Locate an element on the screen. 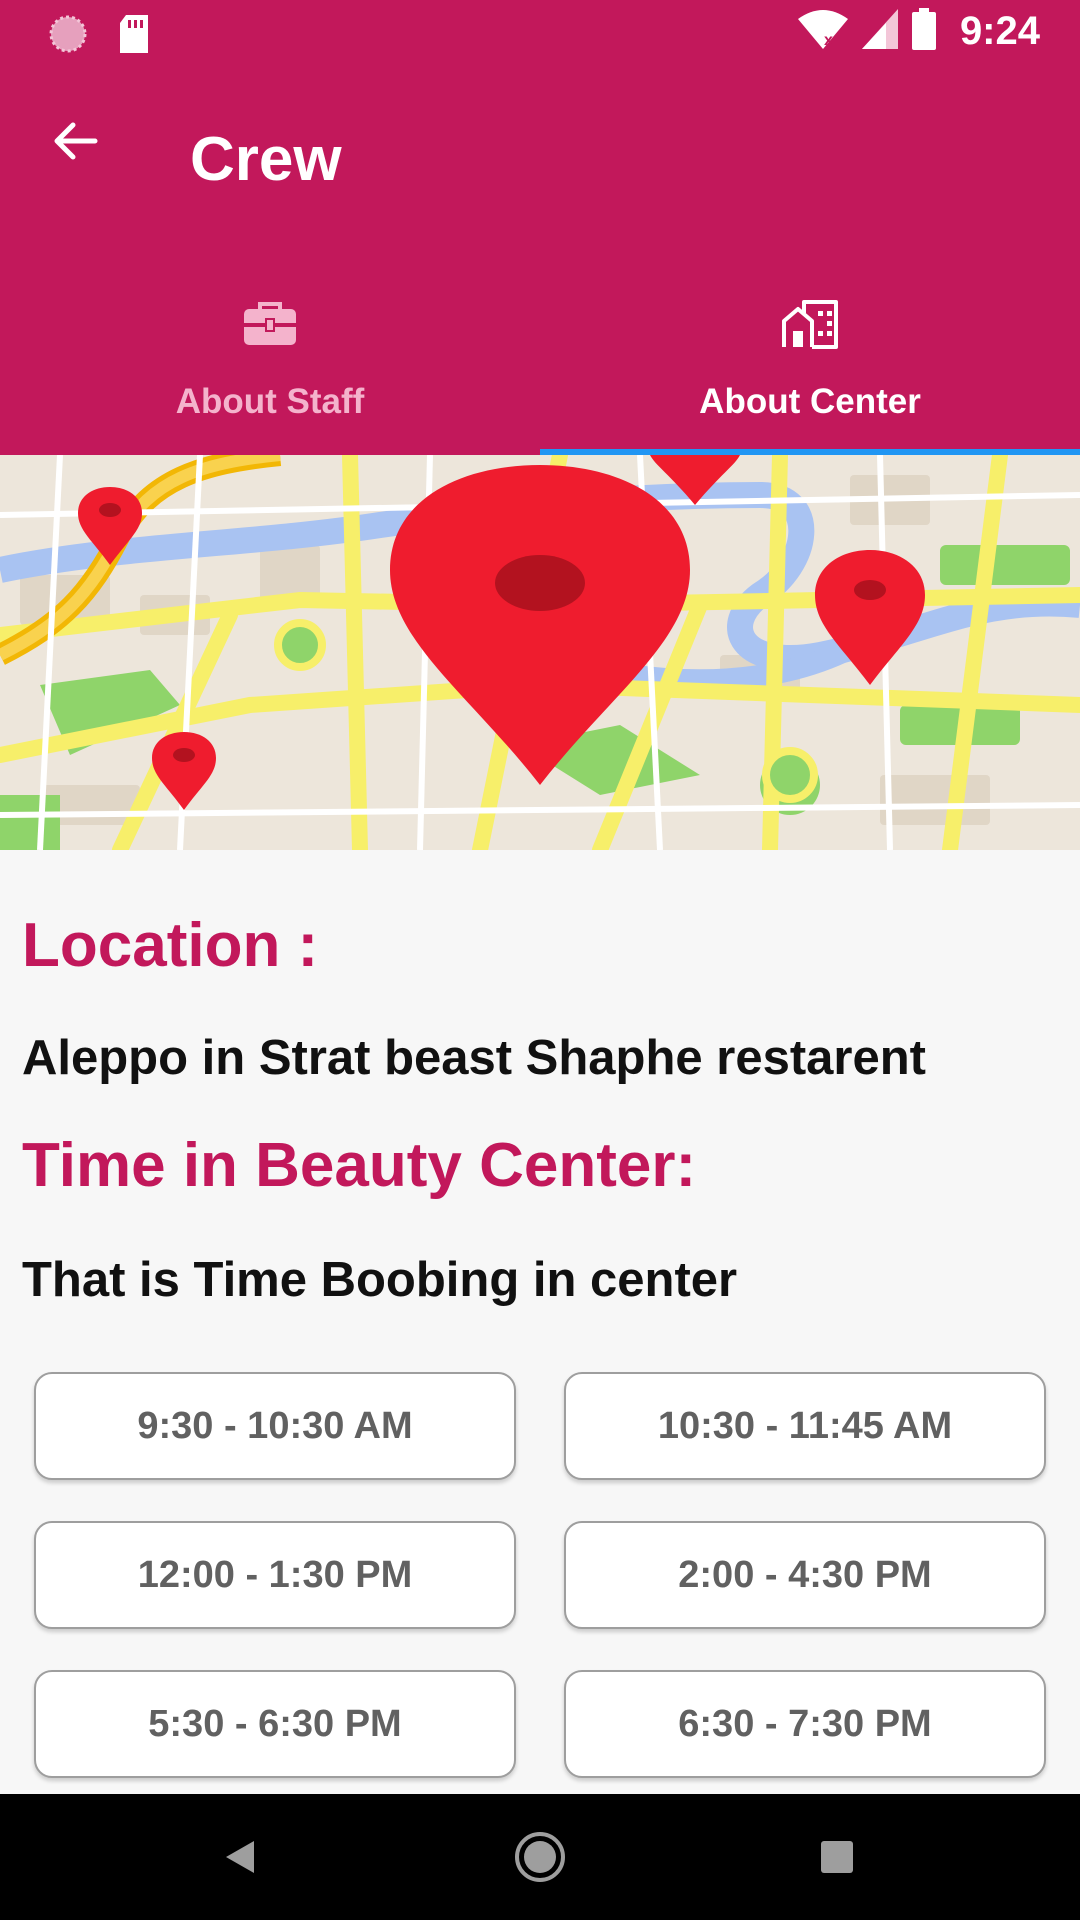 The width and height of the screenshot is (1080, 1920). tab-about-staff: About Staff is located at coordinates (270, 355).